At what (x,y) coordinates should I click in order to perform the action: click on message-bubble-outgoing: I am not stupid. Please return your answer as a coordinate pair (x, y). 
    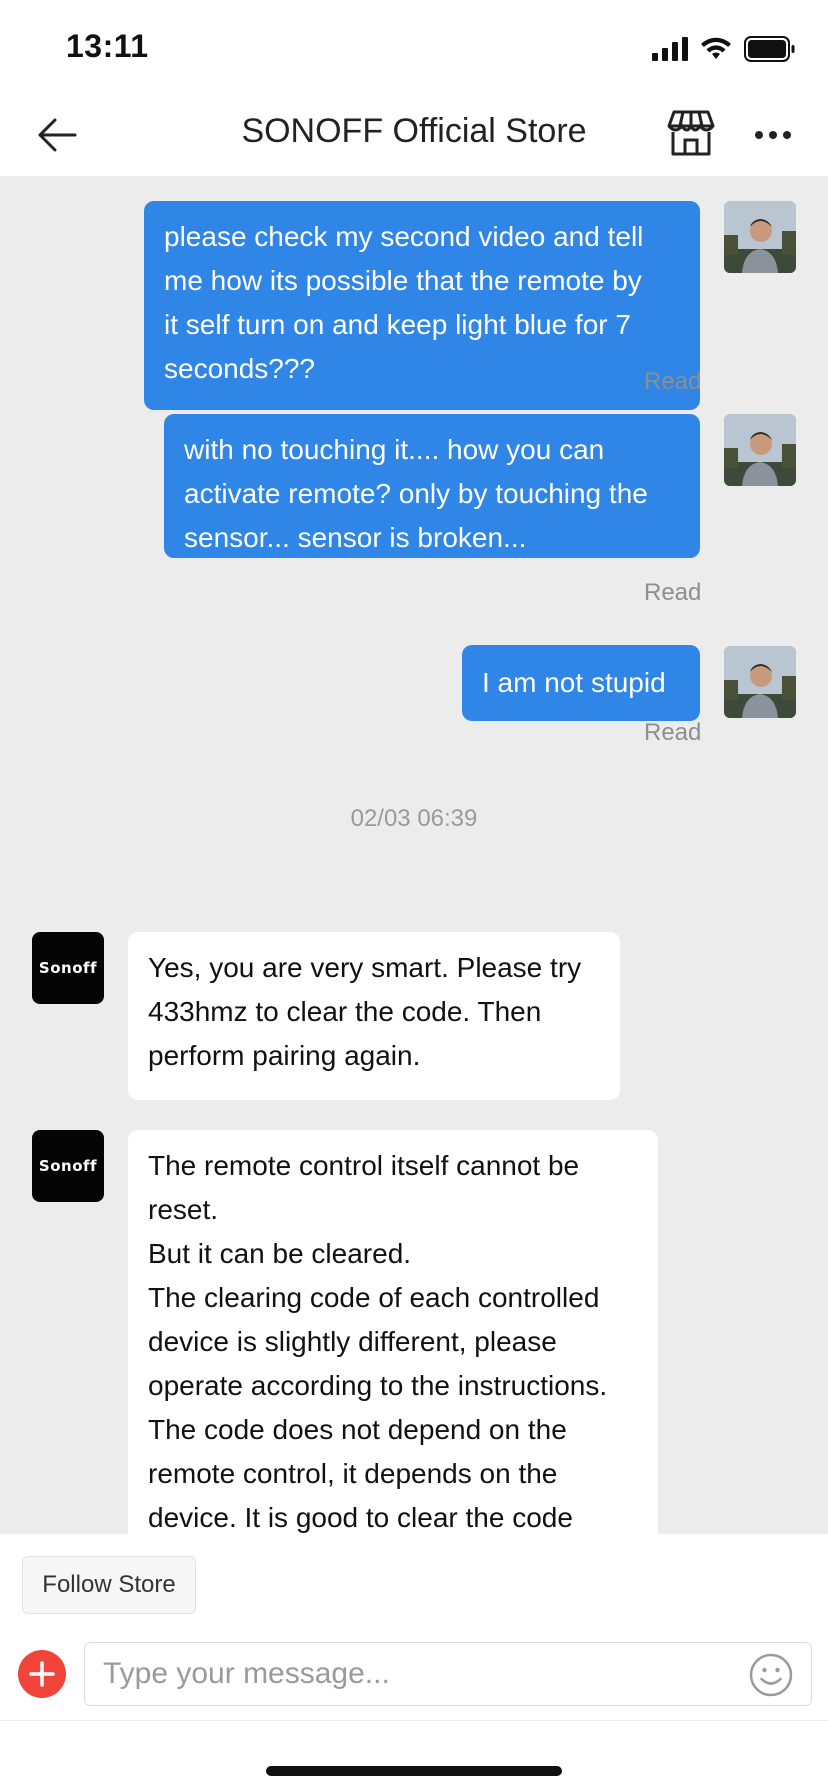
    Looking at the image, I should click on (581, 683).